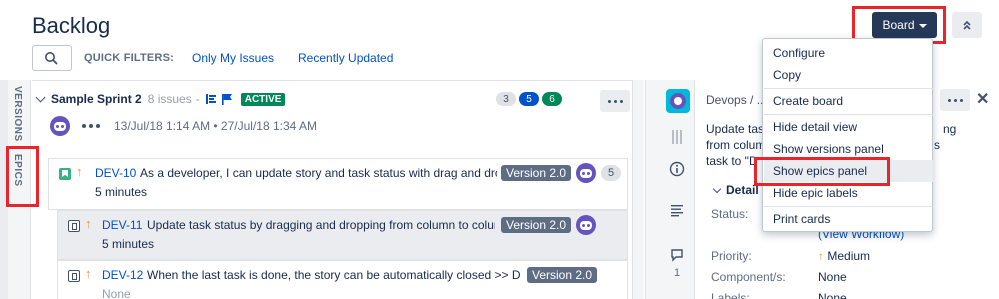  I want to click on sprint-name: Sample Sprint 2, so click(96, 99).